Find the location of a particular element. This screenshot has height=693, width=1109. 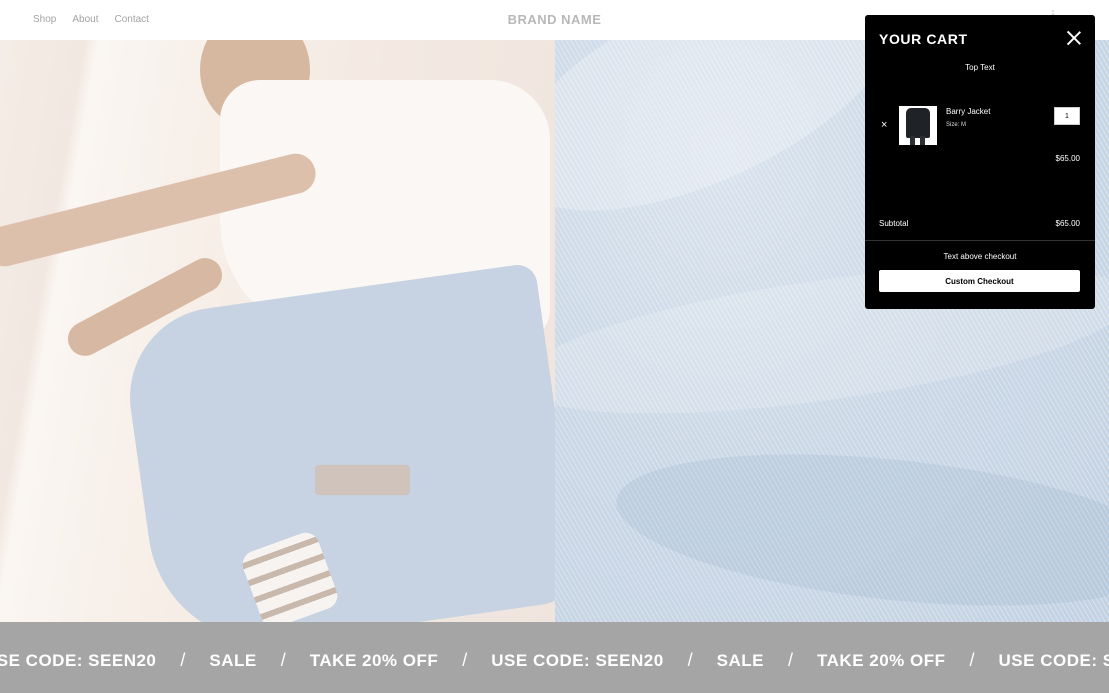

cart-title: YOUR CART is located at coordinates (923, 39).